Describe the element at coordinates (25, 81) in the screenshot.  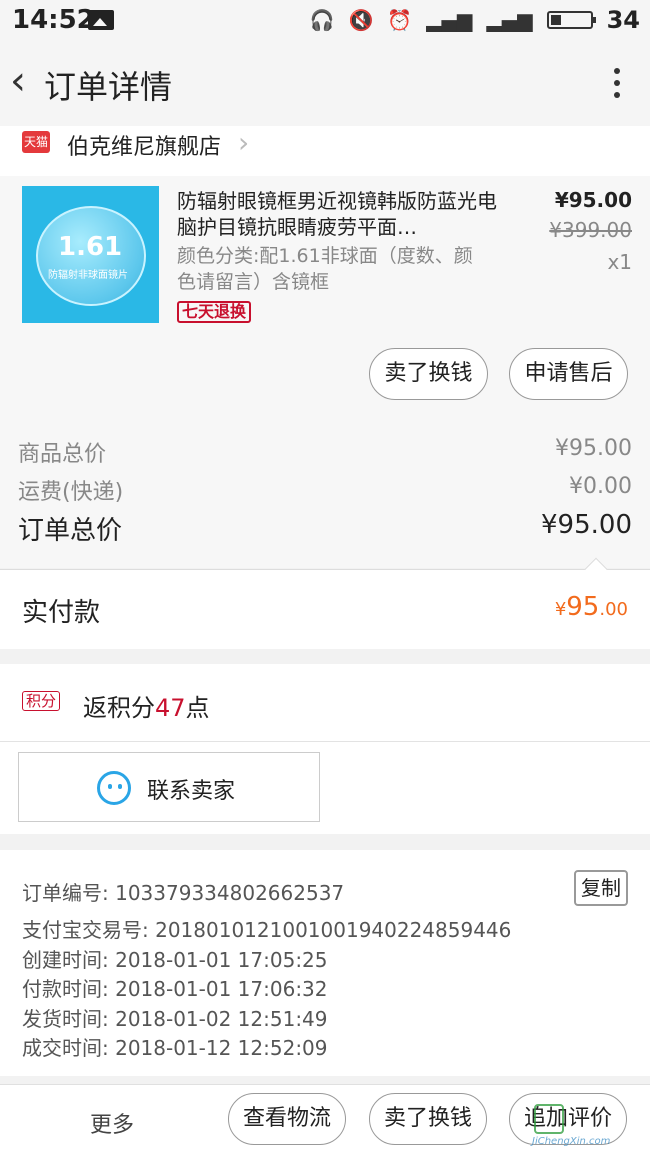
I see `chevron-left-icon: ‹` at that location.